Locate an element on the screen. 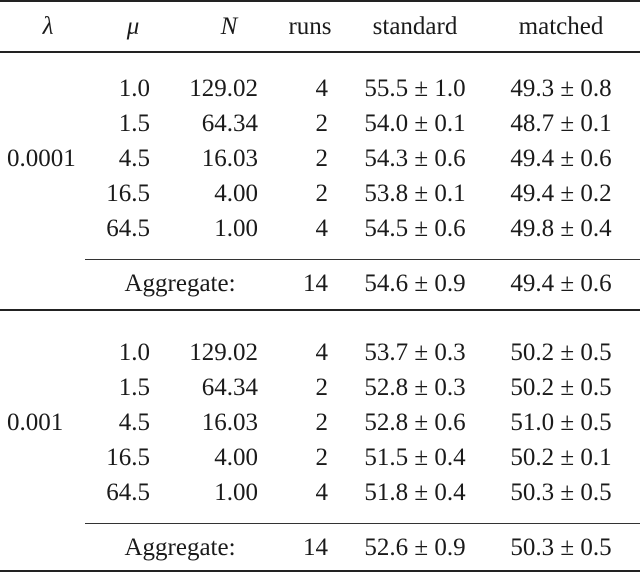  group-lambda: 0.001 is located at coordinates (35, 422).